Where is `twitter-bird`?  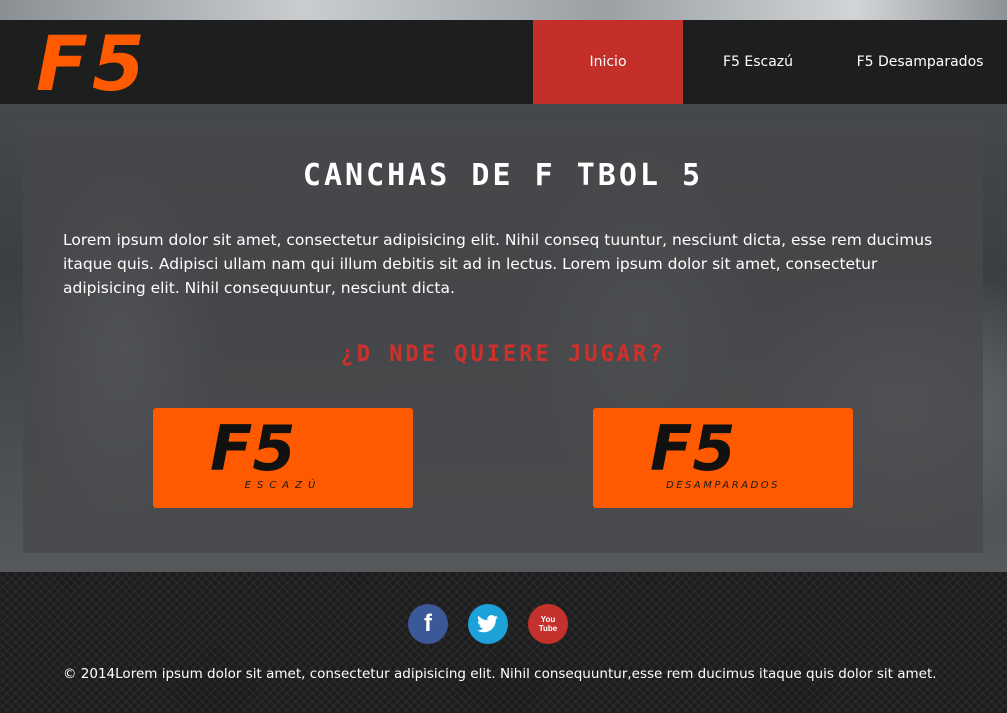 twitter-bird is located at coordinates (487, 624).